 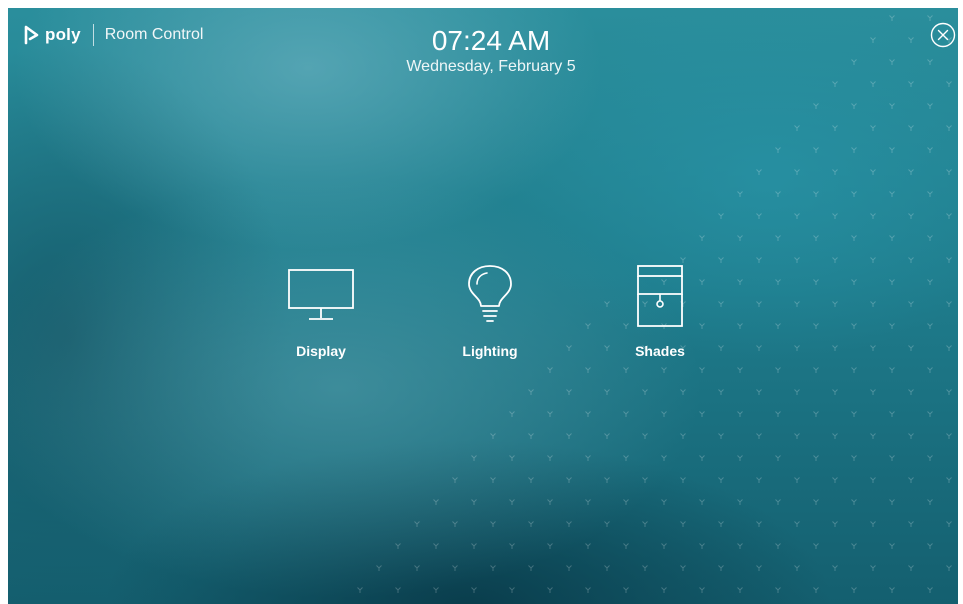 What do you see at coordinates (321, 351) in the screenshot?
I see `display-label: Display` at bounding box center [321, 351].